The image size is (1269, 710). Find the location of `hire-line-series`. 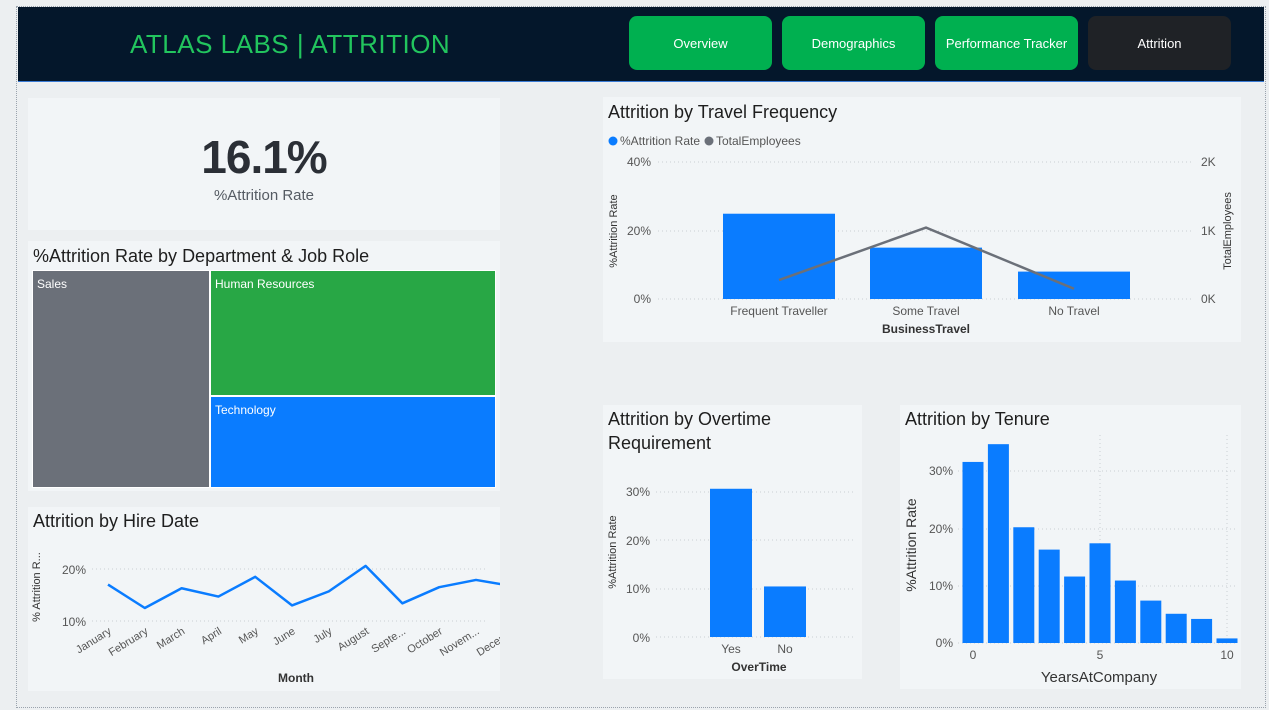

hire-line-series is located at coordinates (303, 587).